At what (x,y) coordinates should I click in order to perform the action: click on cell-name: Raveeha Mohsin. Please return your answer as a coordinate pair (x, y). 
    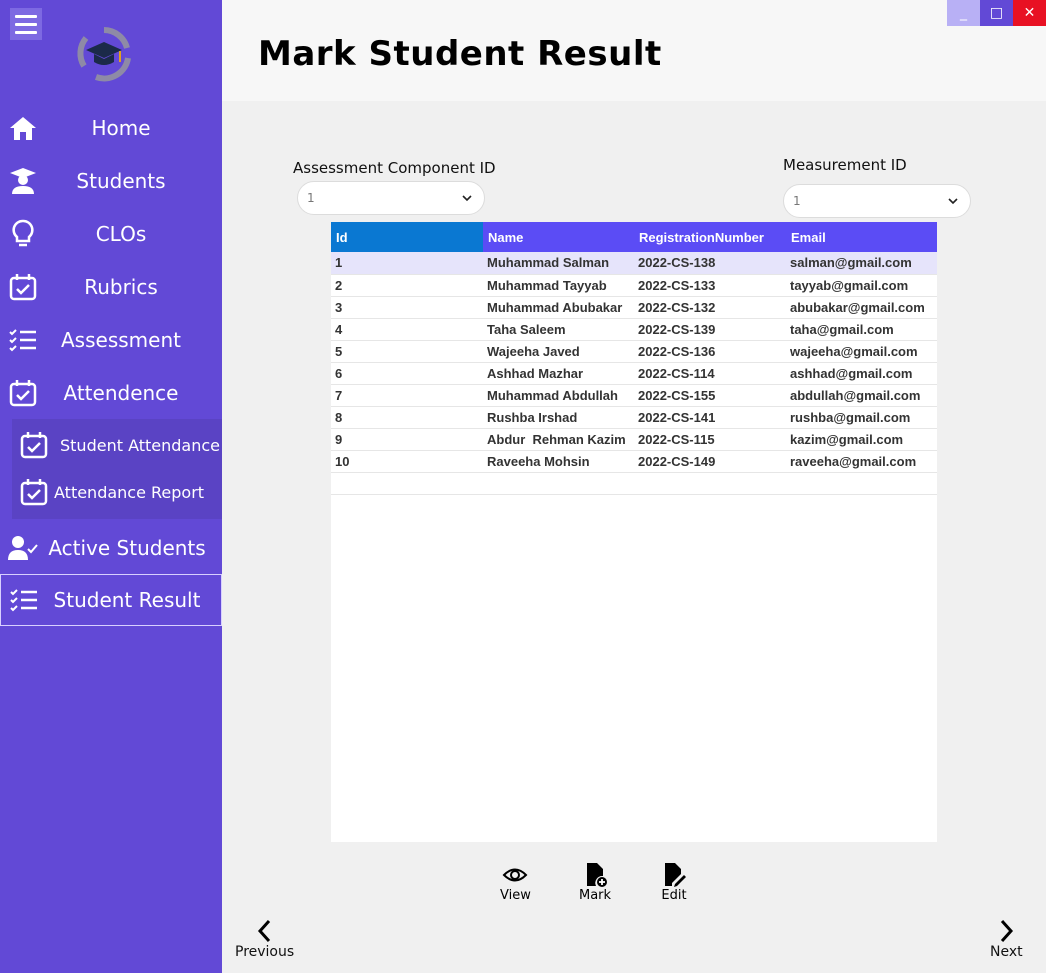
    Looking at the image, I should click on (558, 461).